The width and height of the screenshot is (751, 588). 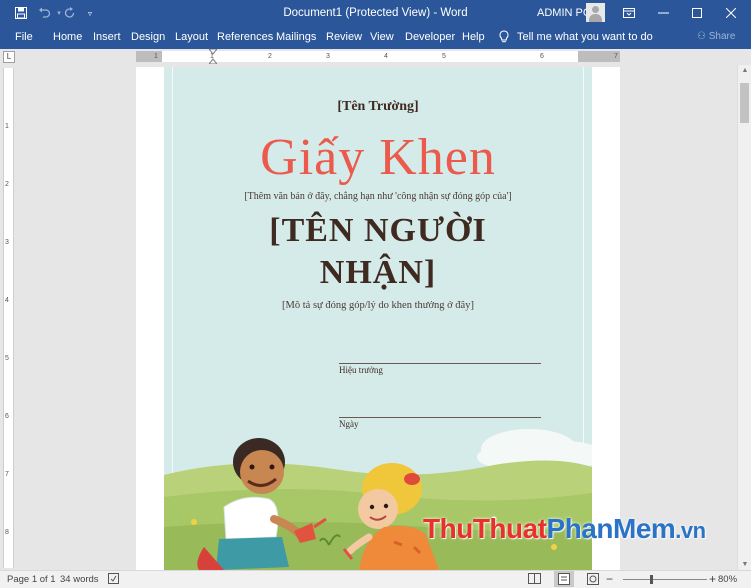 What do you see at coordinates (378, 107) in the screenshot?
I see `school-name: [Tên Trường]` at bounding box center [378, 107].